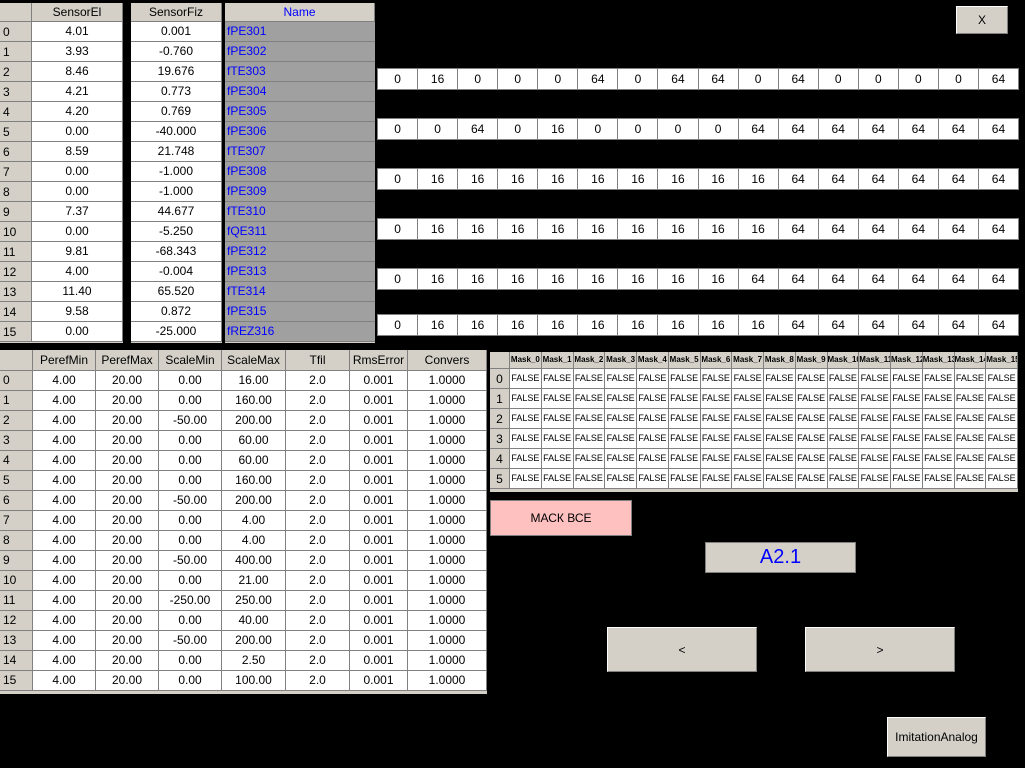 The height and width of the screenshot is (768, 1025). What do you see at coordinates (77, 112) in the screenshot?
I see `sensor-el-value: 4.20` at bounding box center [77, 112].